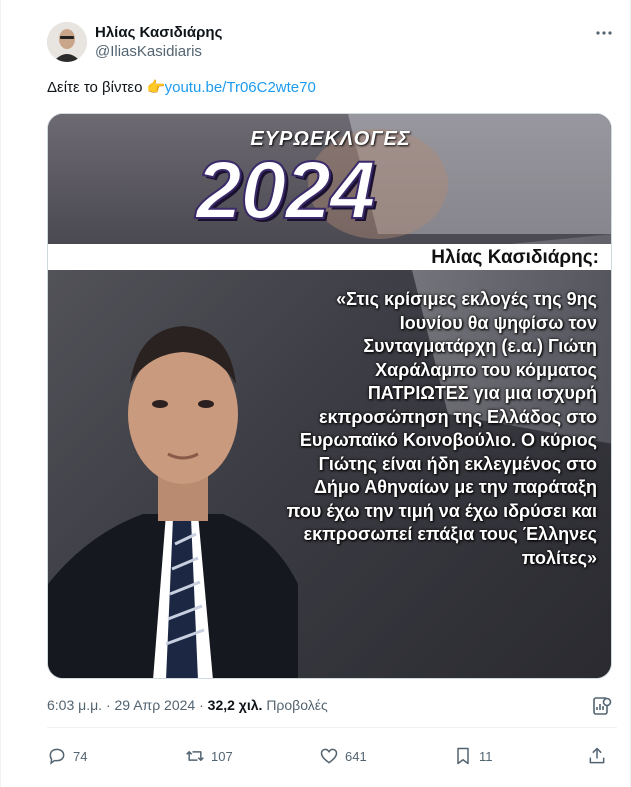 This screenshot has width=631, height=787. I want to click on quote-line: Συνταγματάρχη (ε.α.) Γιώτη, so click(480, 346).